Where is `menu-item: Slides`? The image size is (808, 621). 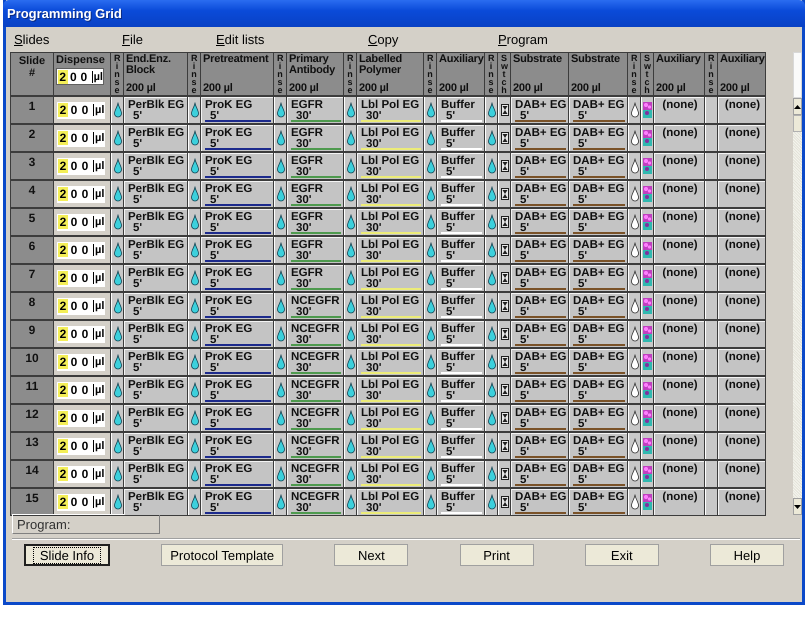 menu-item: Slides is located at coordinates (64, 39).